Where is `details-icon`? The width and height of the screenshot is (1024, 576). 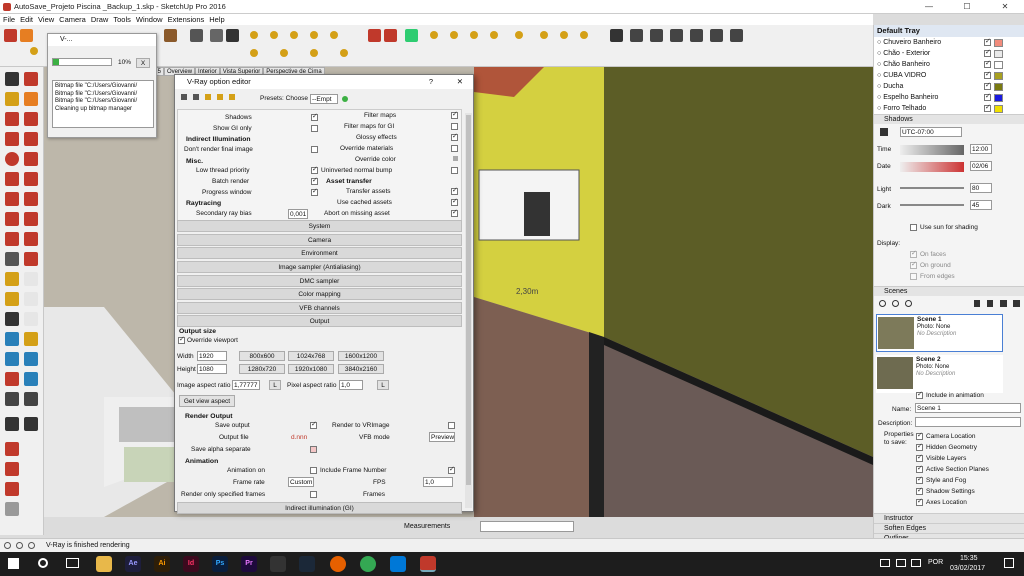 details-icon is located at coordinates (1016, 303).